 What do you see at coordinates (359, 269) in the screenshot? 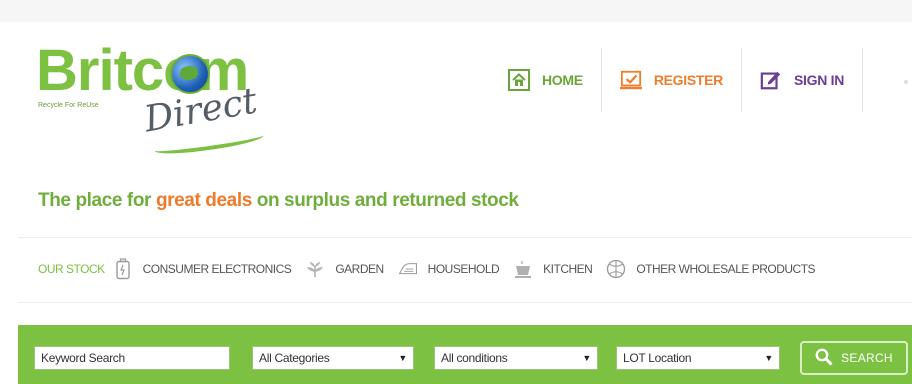
I see `category-label: GARDEN` at bounding box center [359, 269].